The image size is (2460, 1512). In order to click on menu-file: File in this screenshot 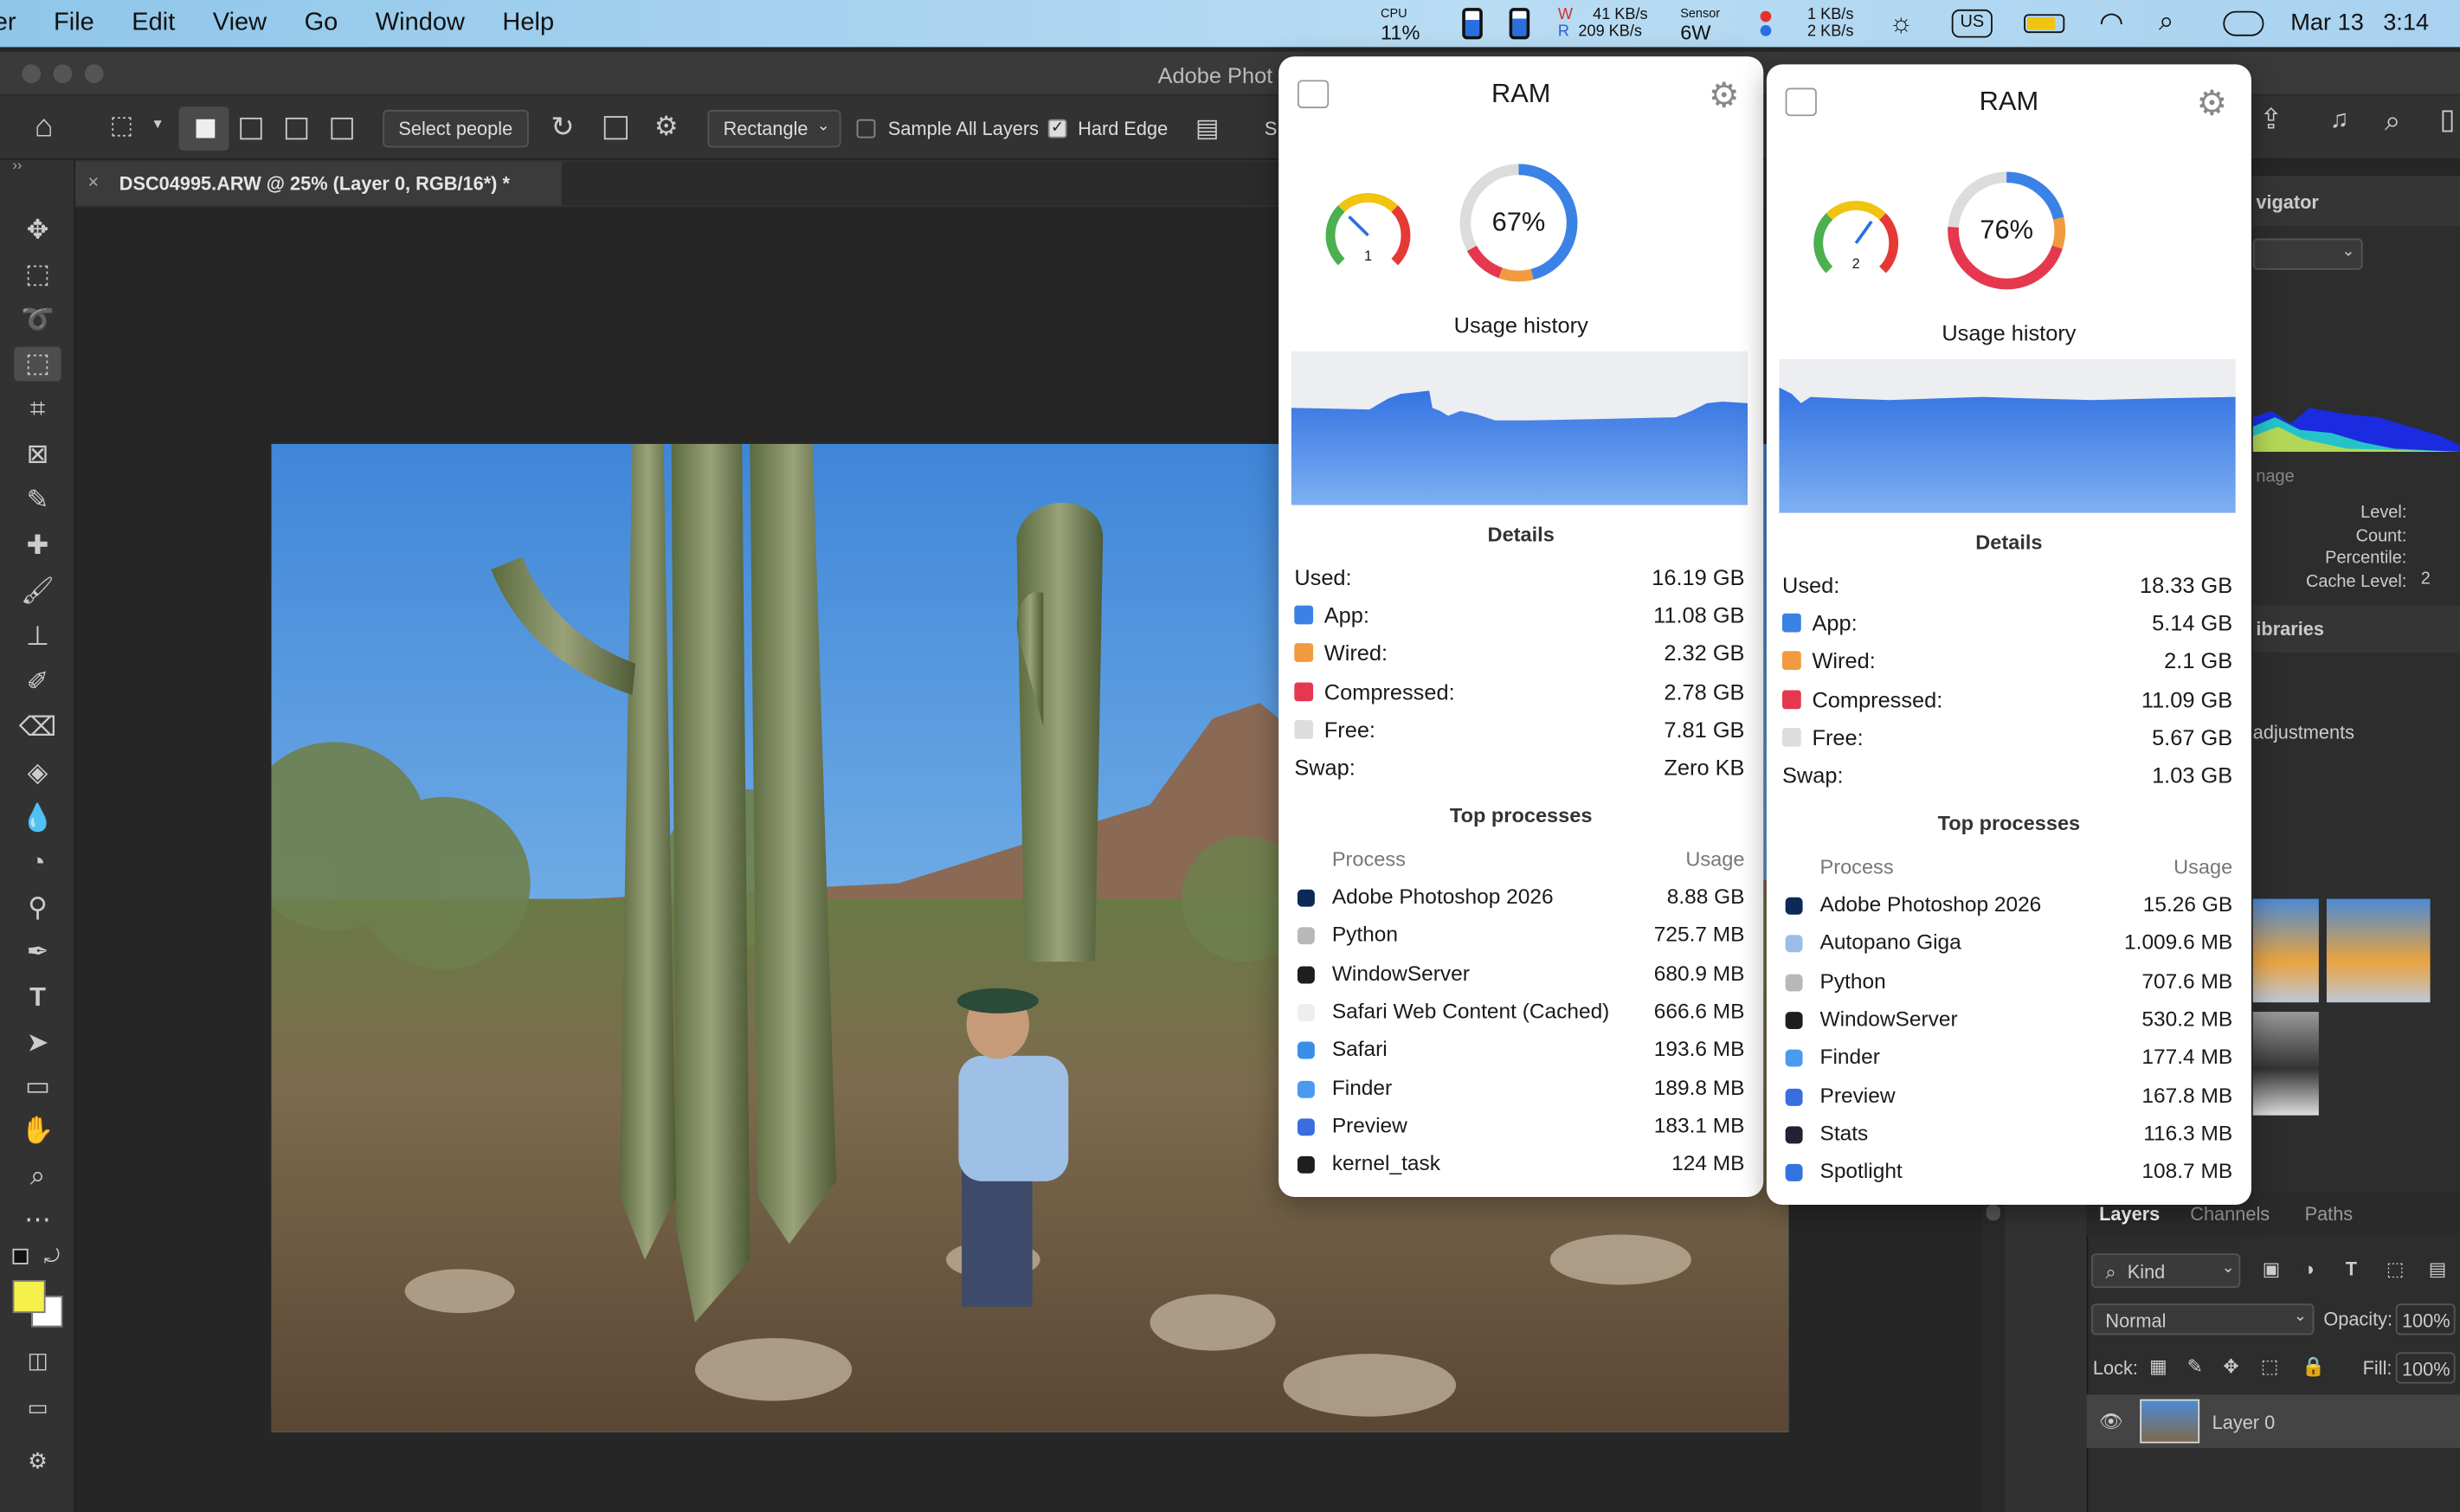, I will do `click(74, 24)`.